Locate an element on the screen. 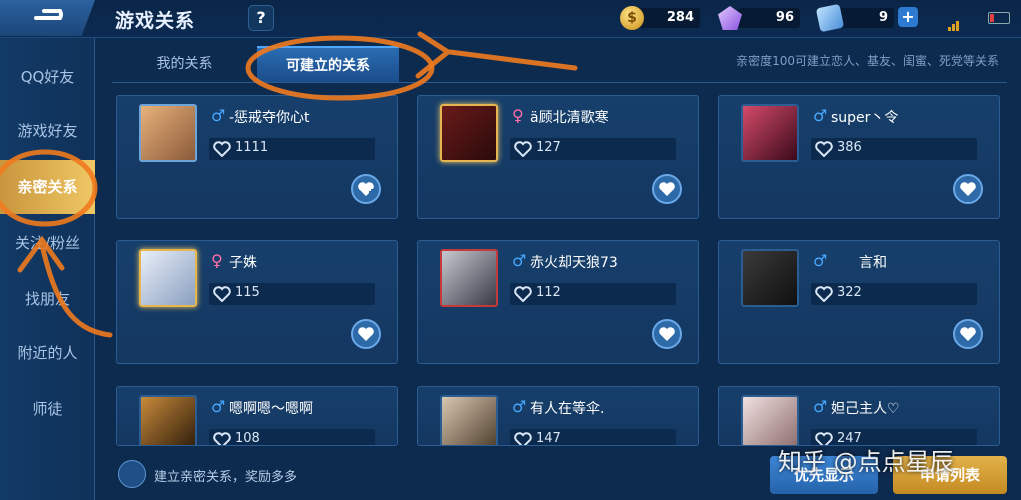 Image resolution: width=1021 pixels, height=500 pixels. page-title: 游戏关系 is located at coordinates (155, 21).